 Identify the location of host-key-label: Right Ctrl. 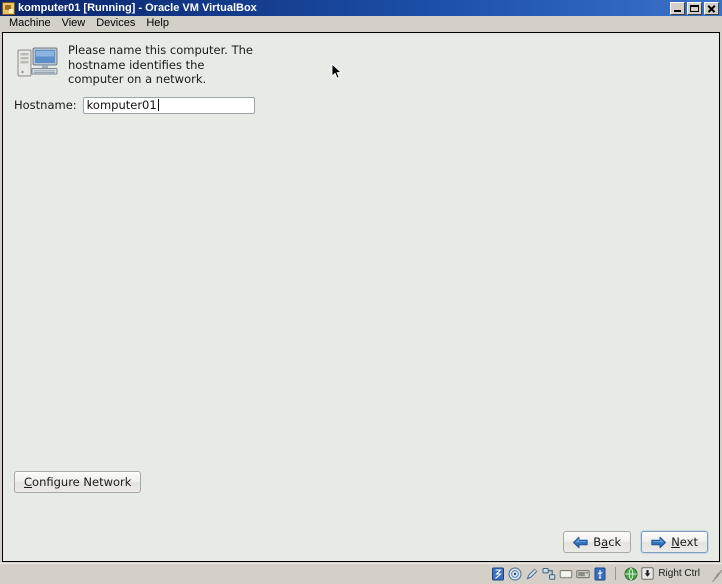
(679, 573).